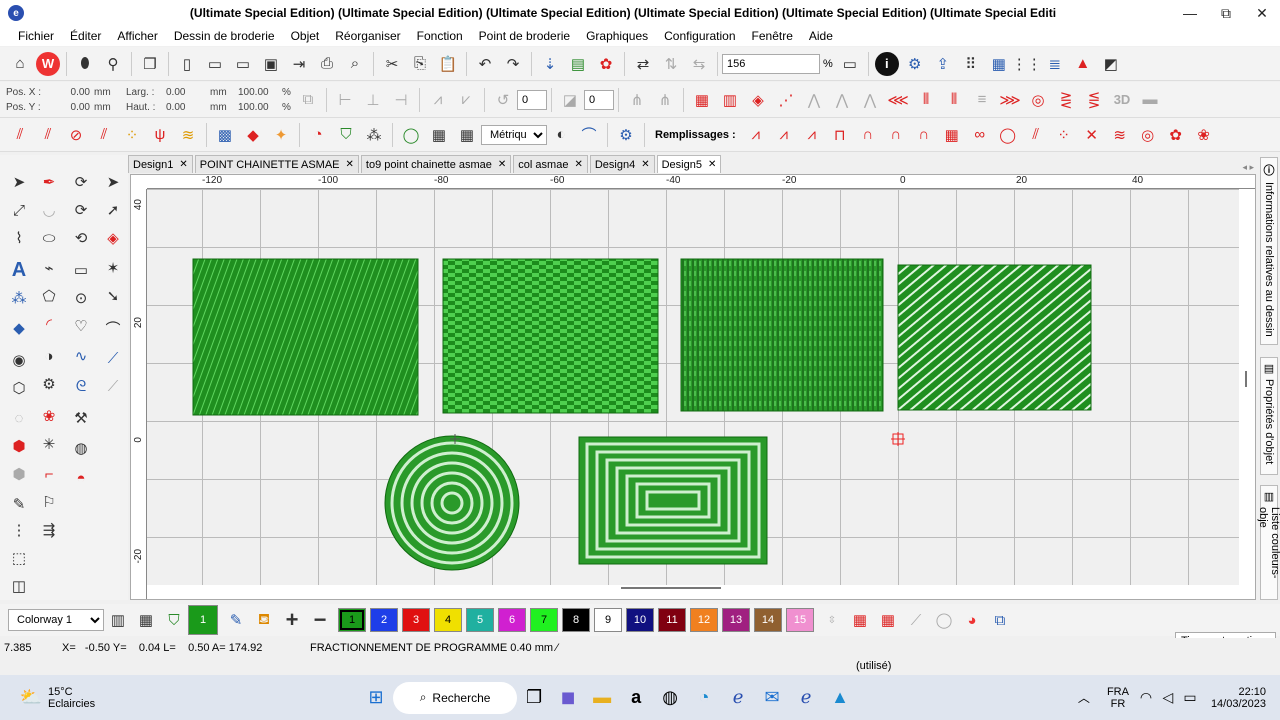 This screenshot has height=720, width=1280. Describe the element at coordinates (812, 135) in the screenshot. I see `fill-zigzag3-icon: ⩘` at that location.